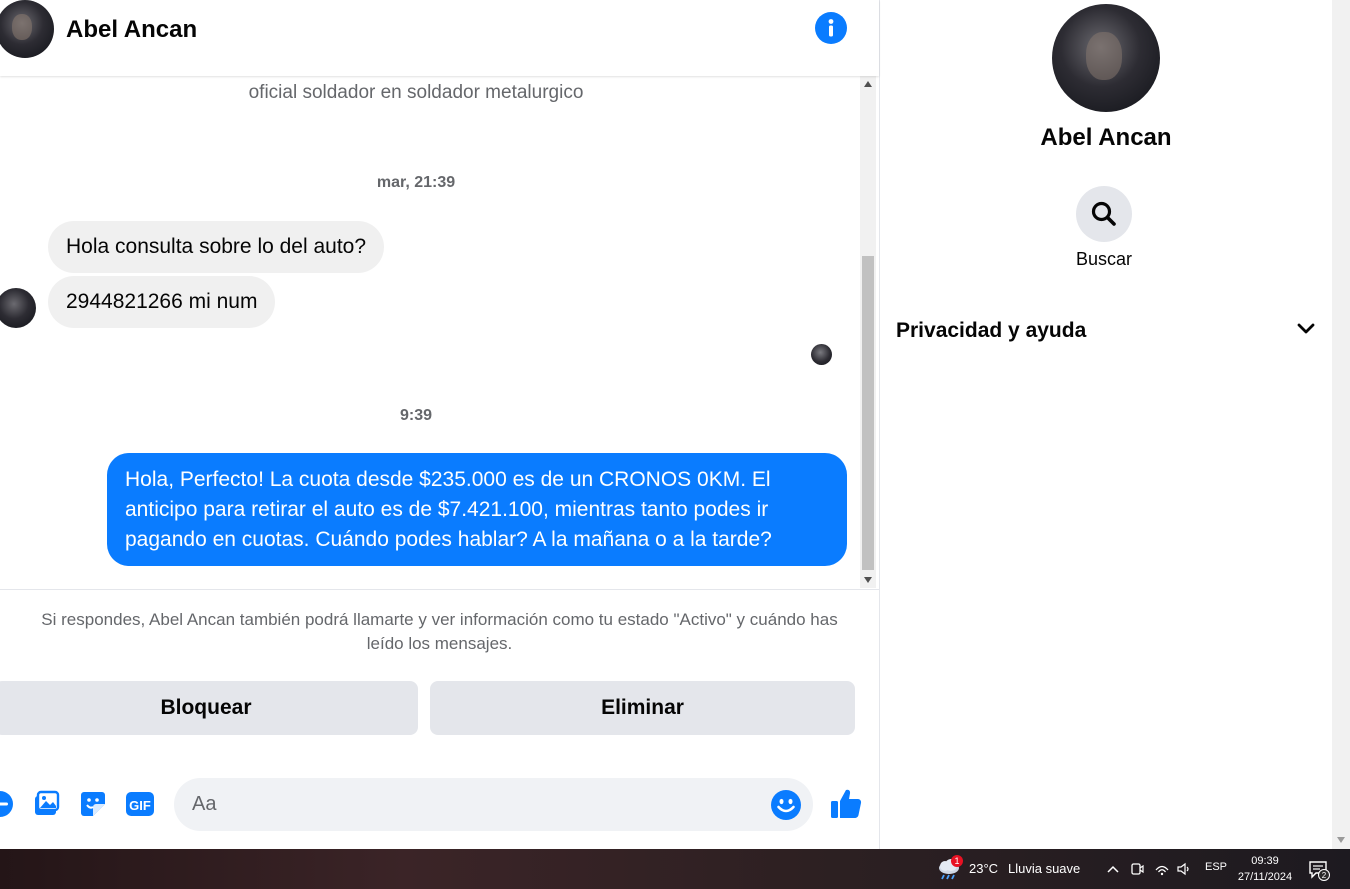 This screenshot has width=1350, height=889. I want to click on sticker-icon, so click(93, 804).